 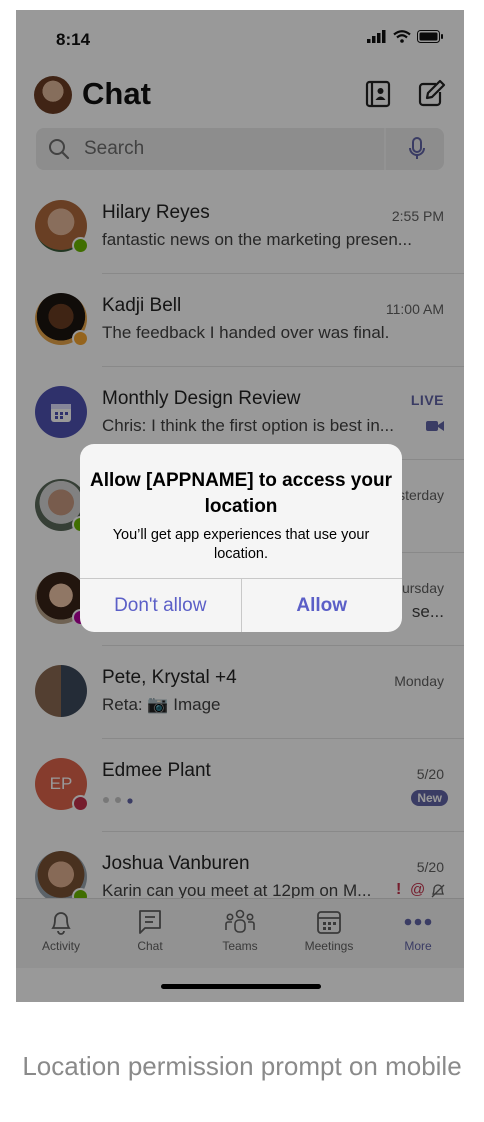 What do you see at coordinates (242, 1066) in the screenshot?
I see `figure-caption: Location permission prompt on mobile` at bounding box center [242, 1066].